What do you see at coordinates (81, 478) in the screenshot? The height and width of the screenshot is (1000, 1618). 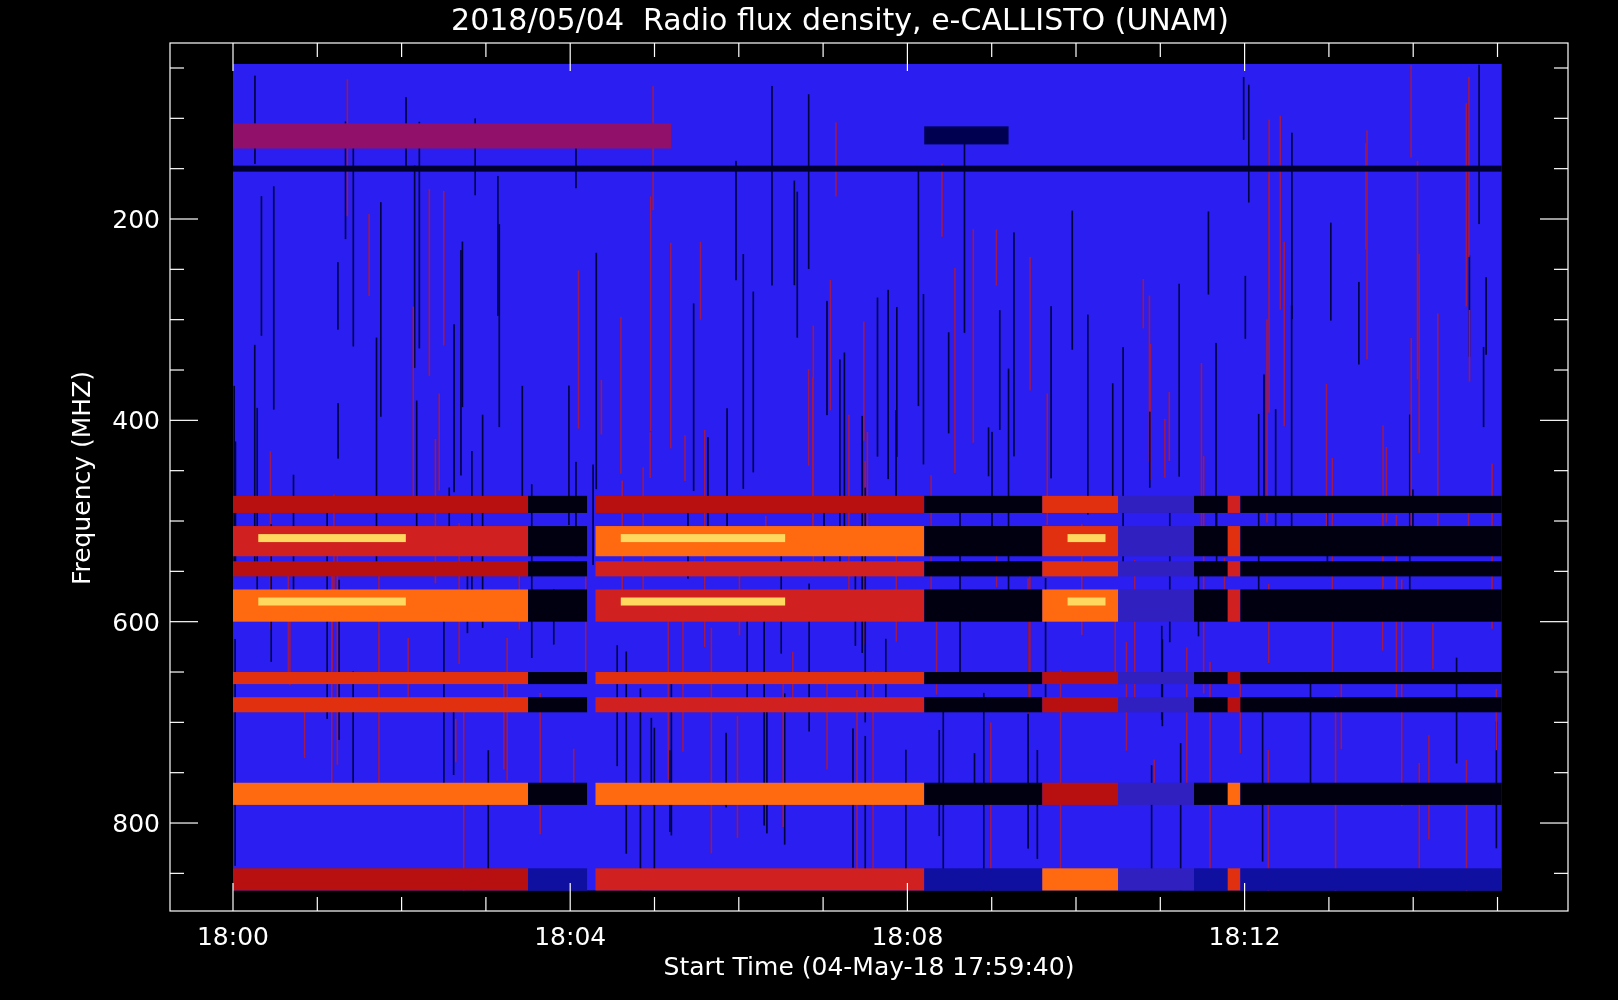 I see `y-axis-label: Frequency (MHZ)` at bounding box center [81, 478].